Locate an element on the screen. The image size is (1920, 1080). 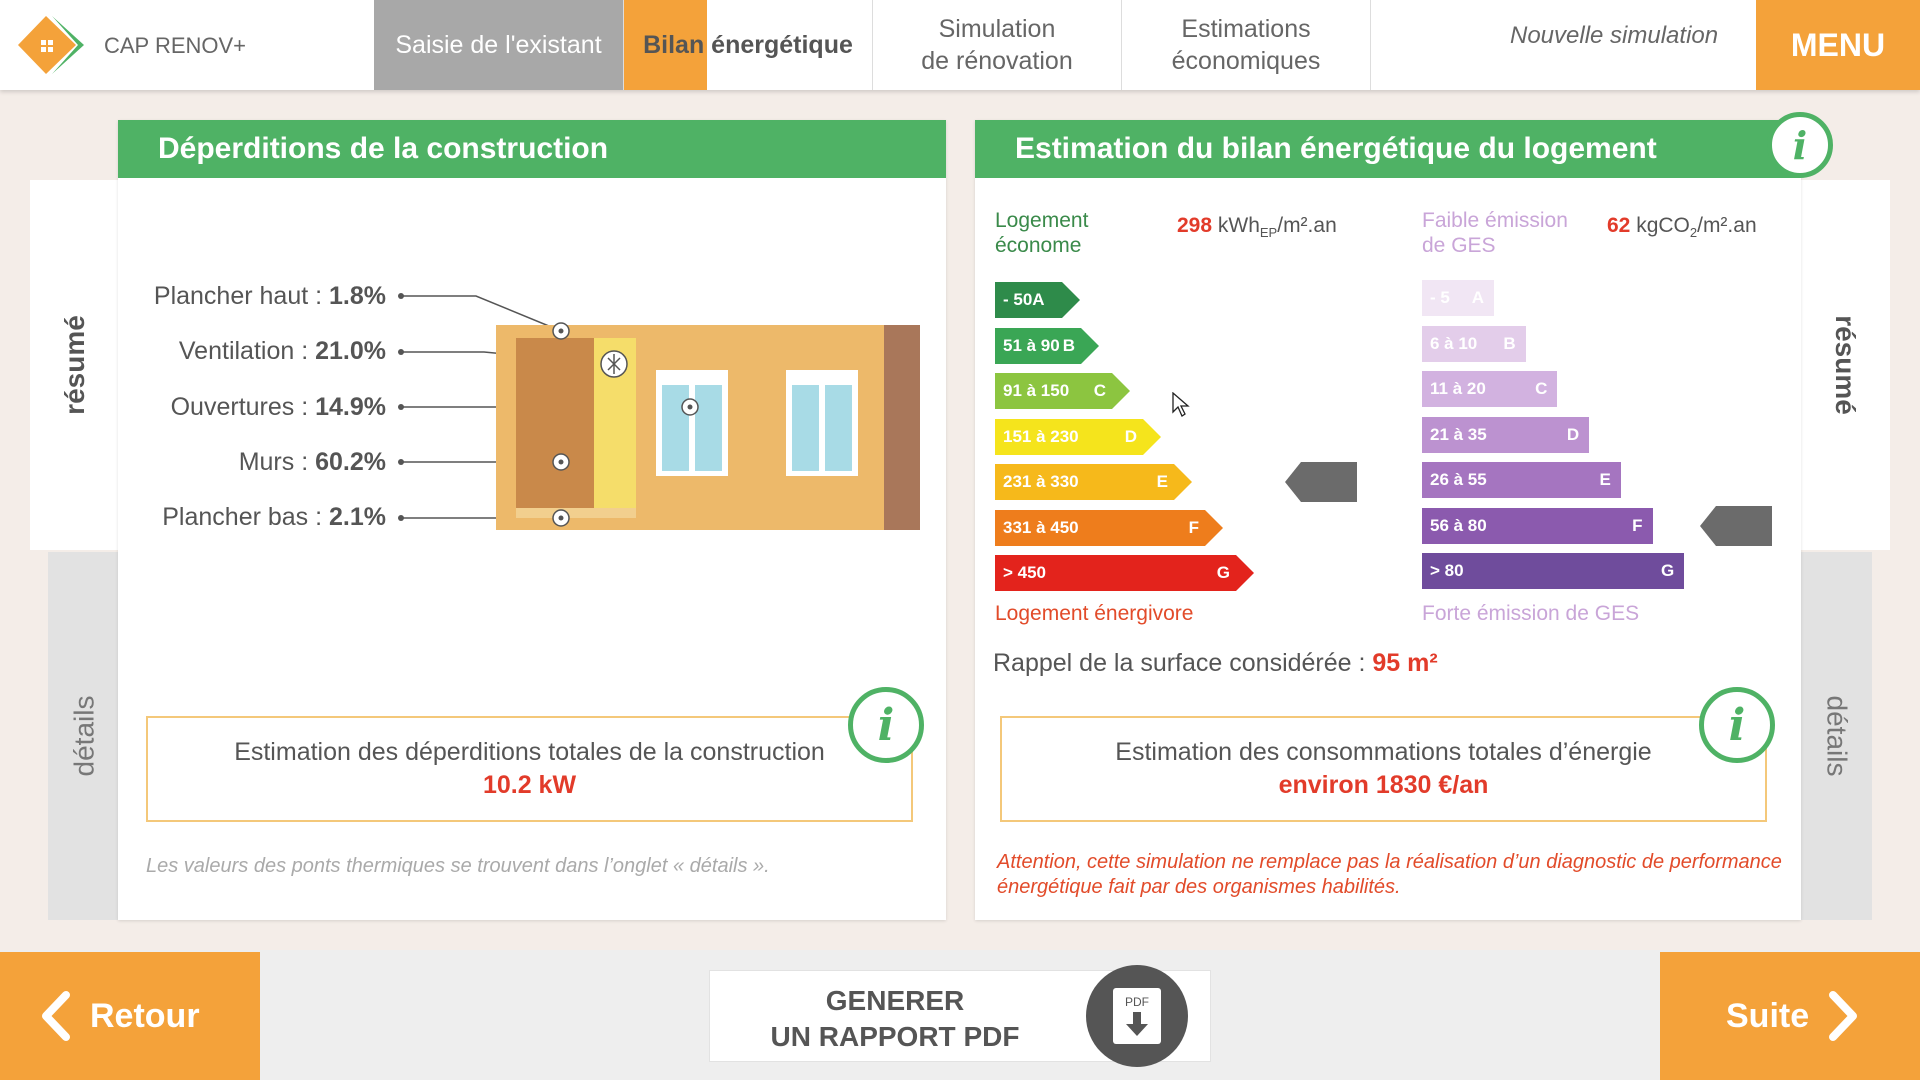
energy-class-marker is located at coordinates (1321, 482).